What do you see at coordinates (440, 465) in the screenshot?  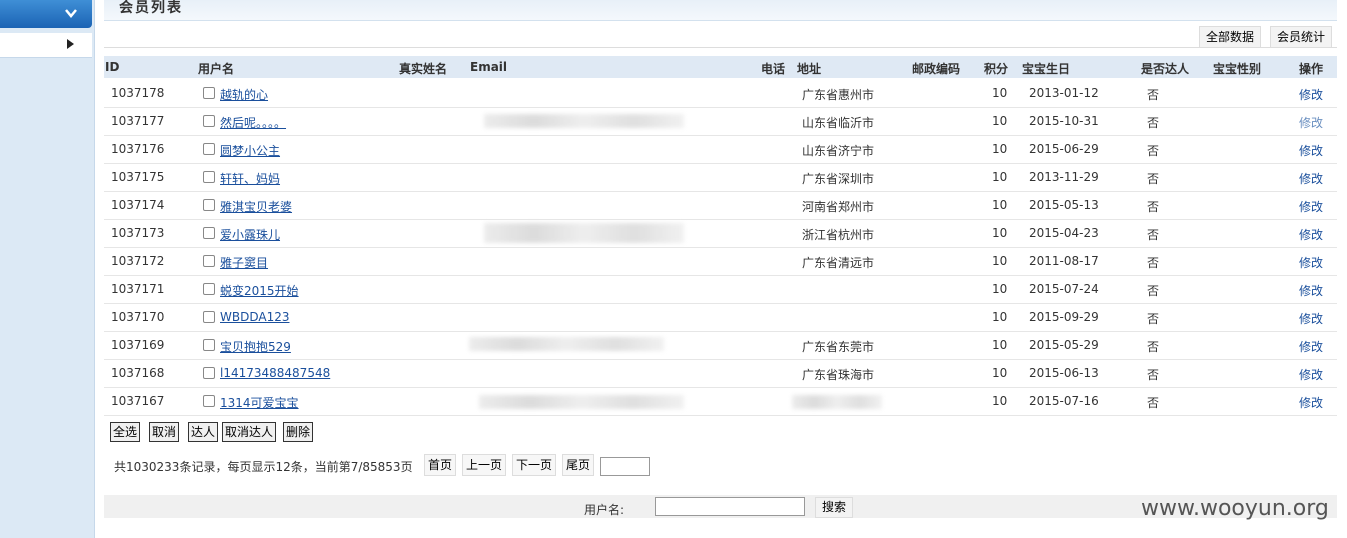 I see `first-page-button: 首页` at bounding box center [440, 465].